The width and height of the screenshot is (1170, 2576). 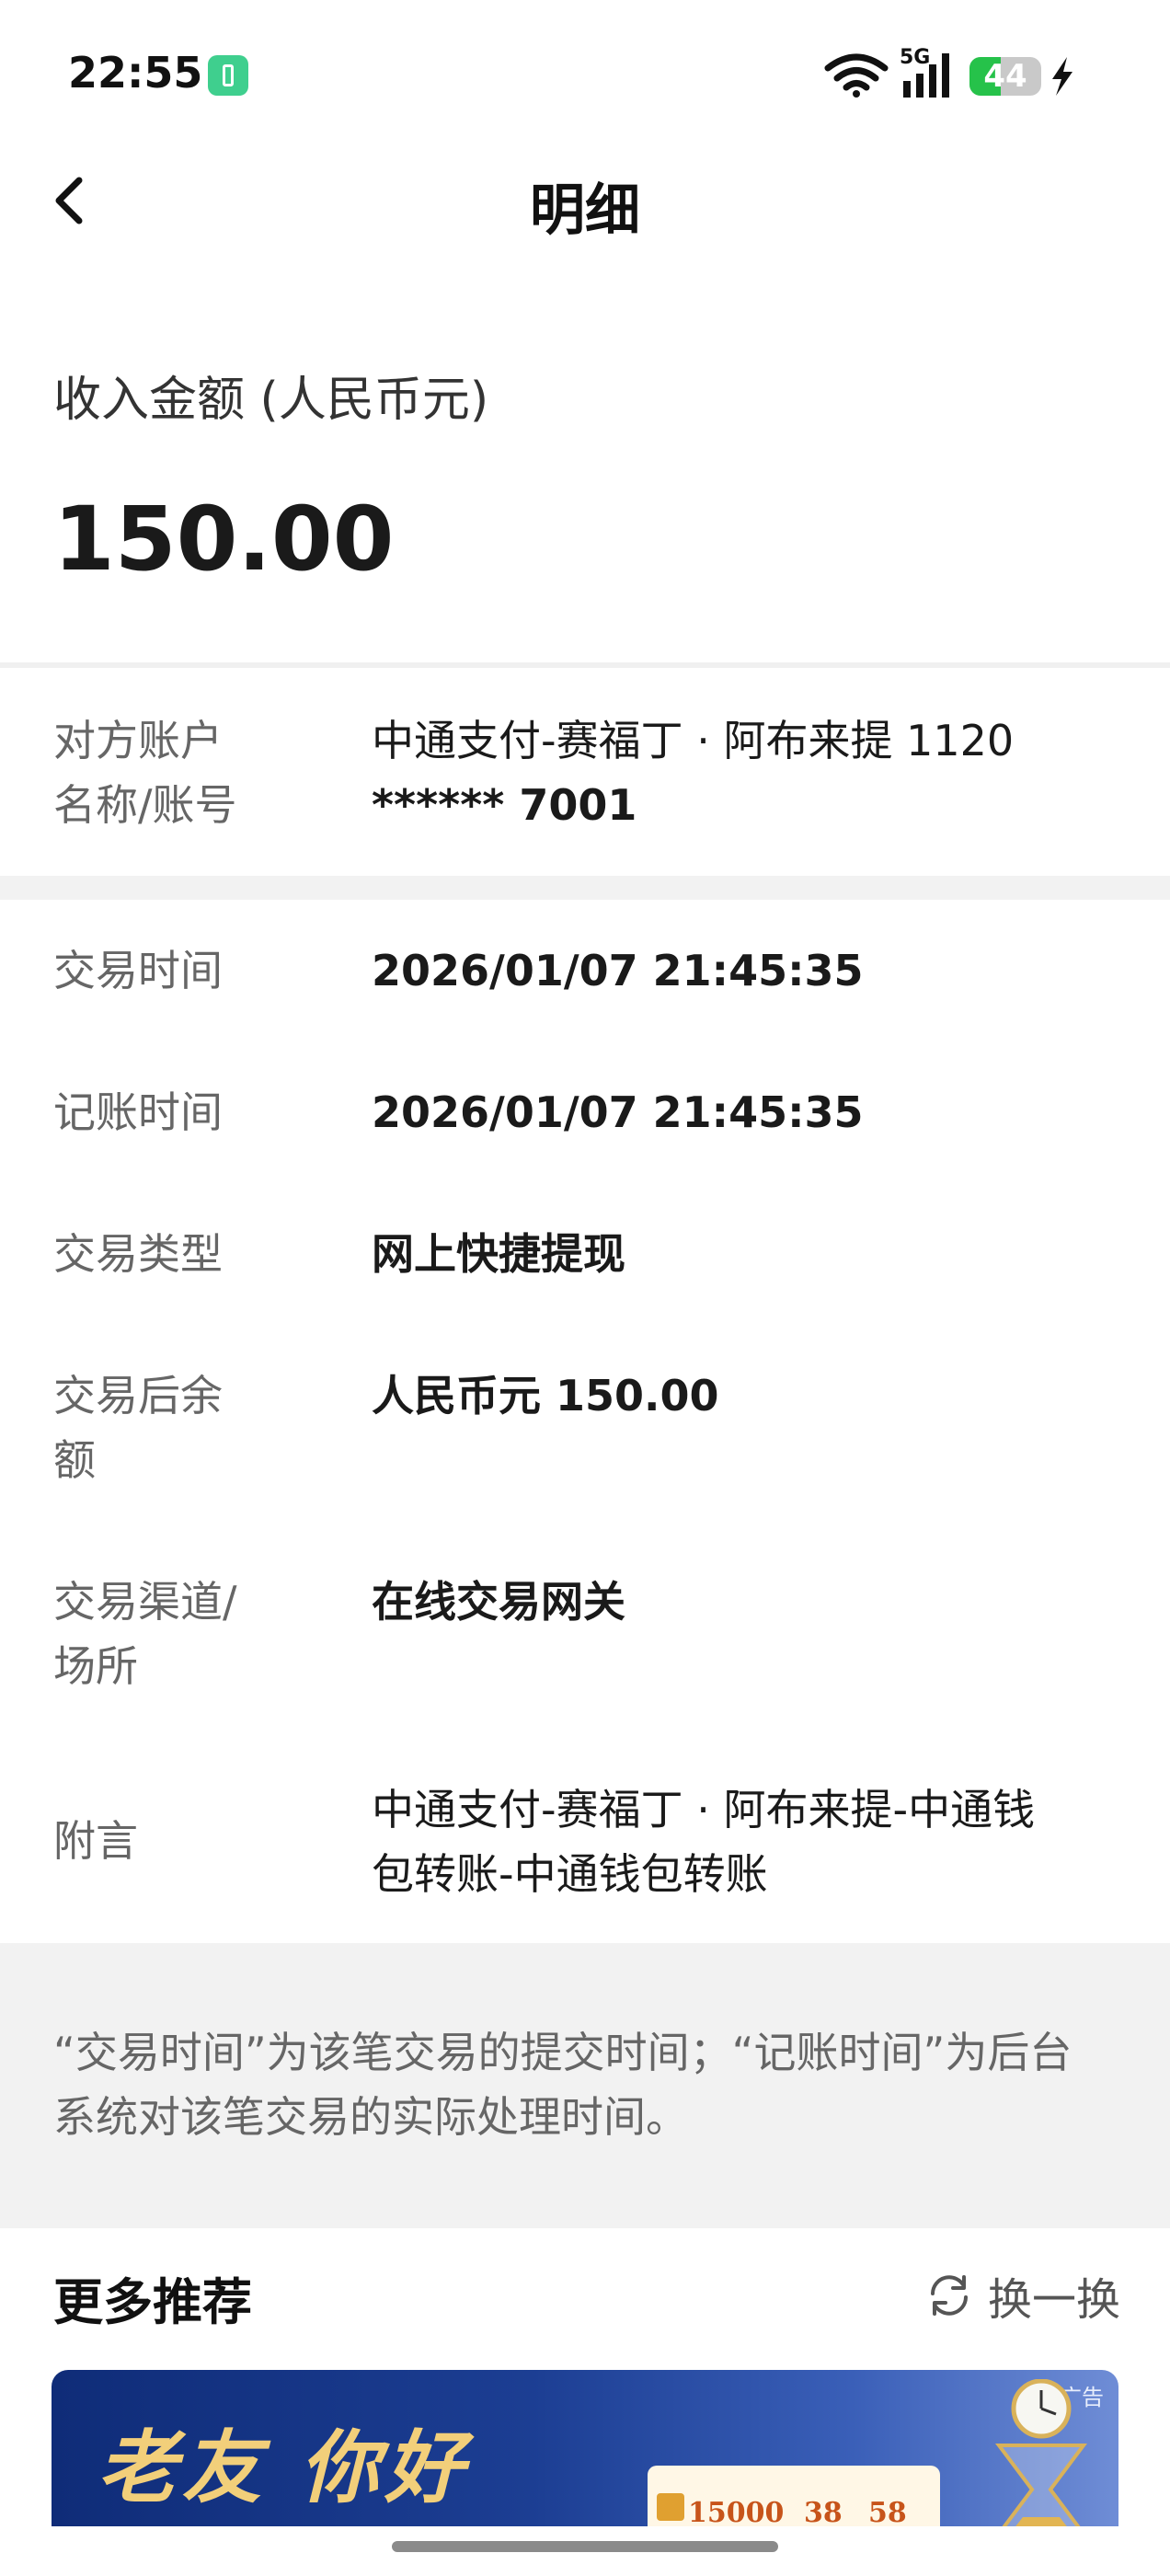 I want to click on channel-value: 在线交易网关, so click(x=744, y=1602).